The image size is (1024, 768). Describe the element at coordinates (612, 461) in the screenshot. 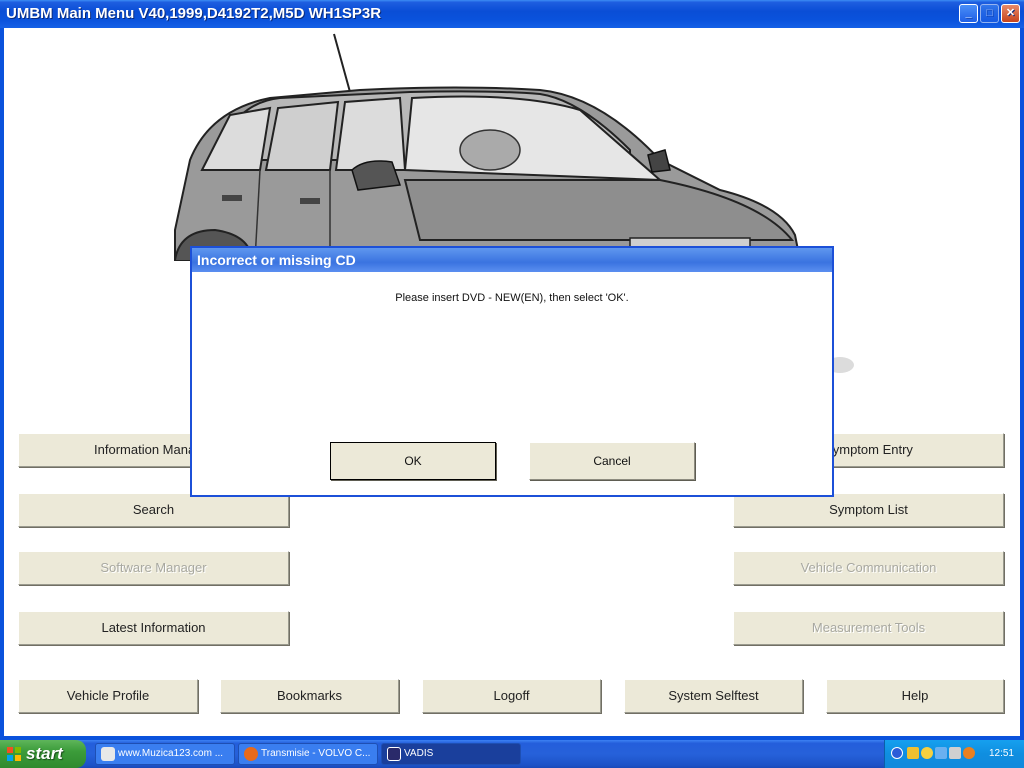

I see `cancel-button: Cancel` at that location.